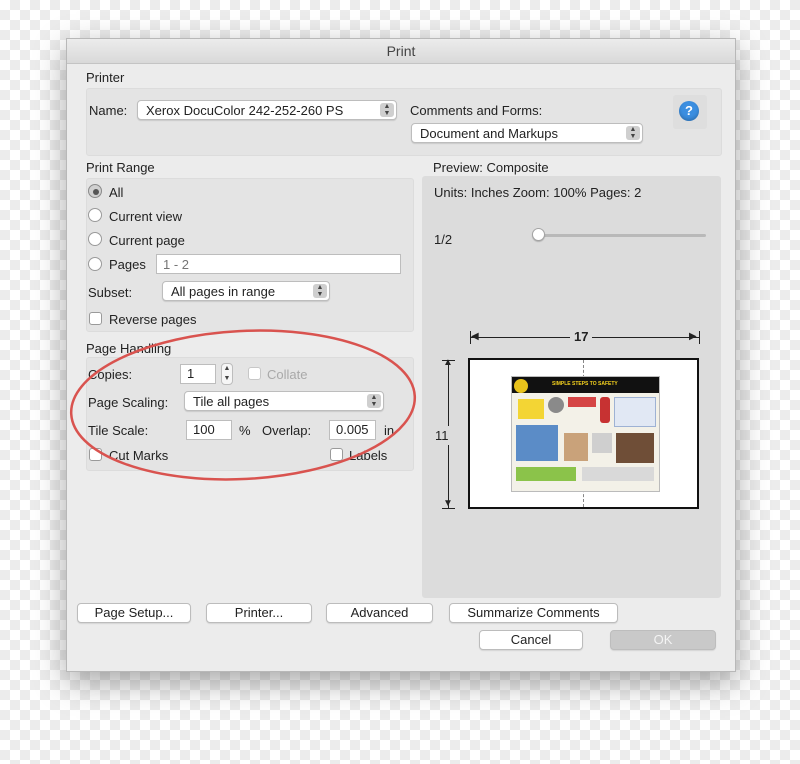 This screenshot has height=764, width=800. I want to click on preview-flyer: SIMPLE STEPS TO SAFETY, so click(585, 434).